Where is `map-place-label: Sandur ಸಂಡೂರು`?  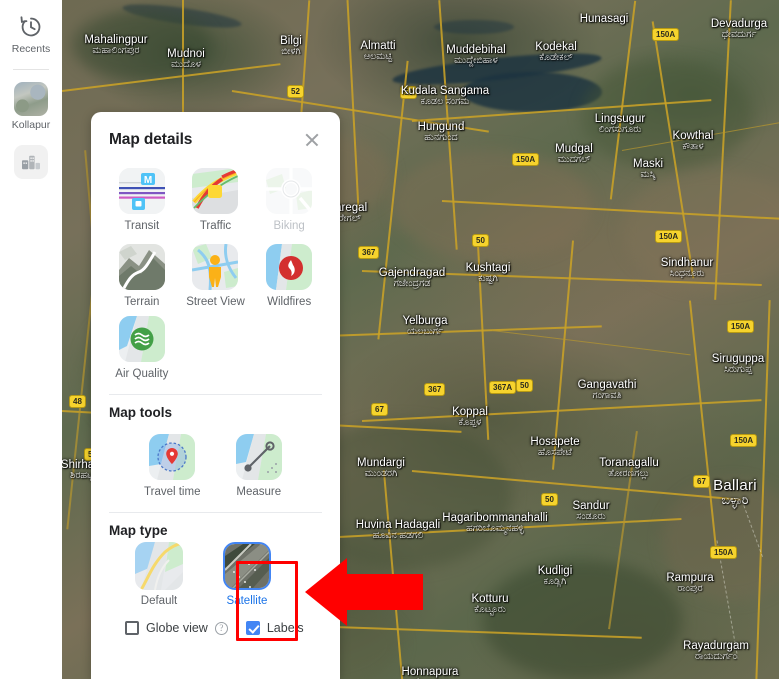 map-place-label: Sandur ಸಂಡೂರು is located at coordinates (590, 511).